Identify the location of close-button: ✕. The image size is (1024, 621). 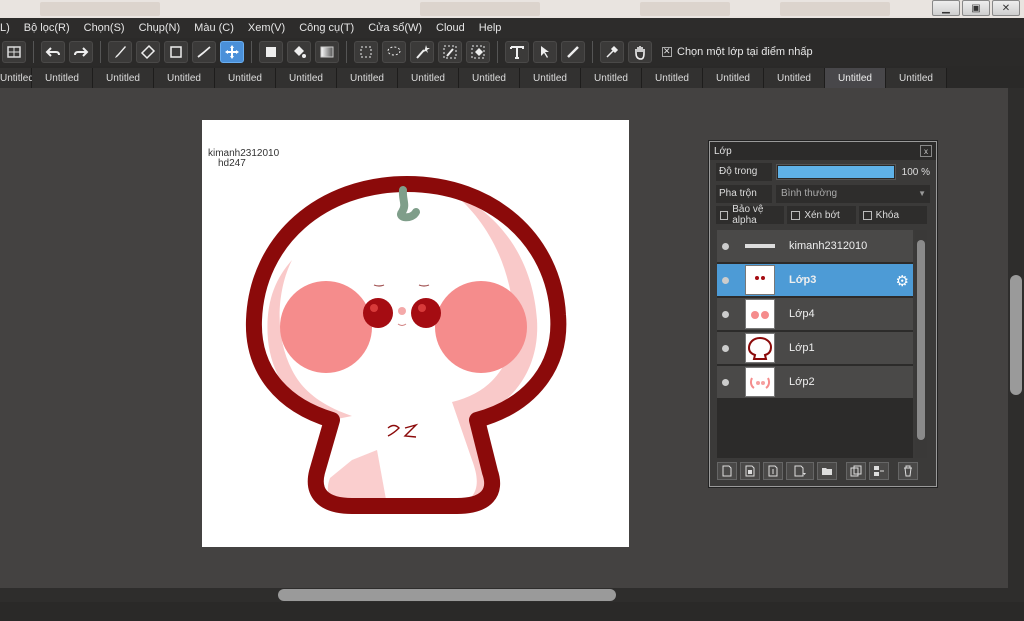
(1006, 8).